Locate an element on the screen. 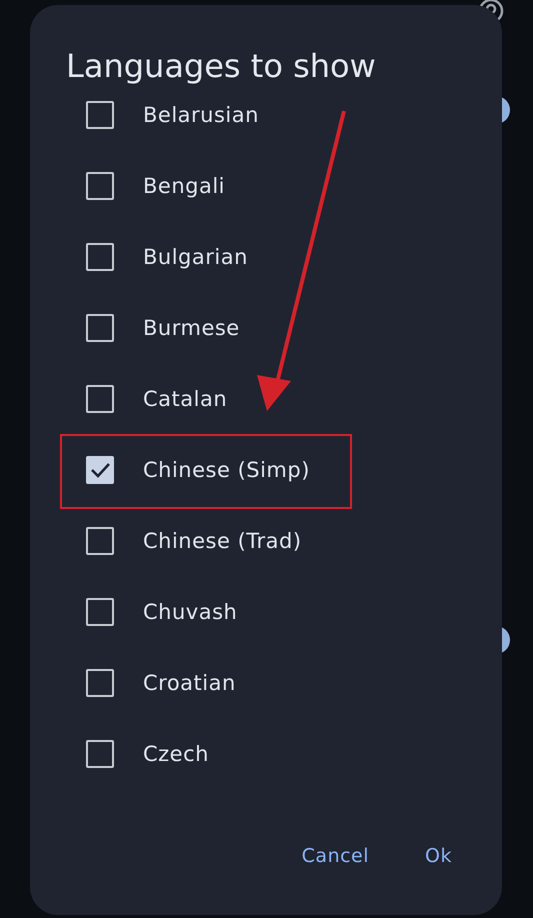  language-label: Burmese is located at coordinates (191, 328).